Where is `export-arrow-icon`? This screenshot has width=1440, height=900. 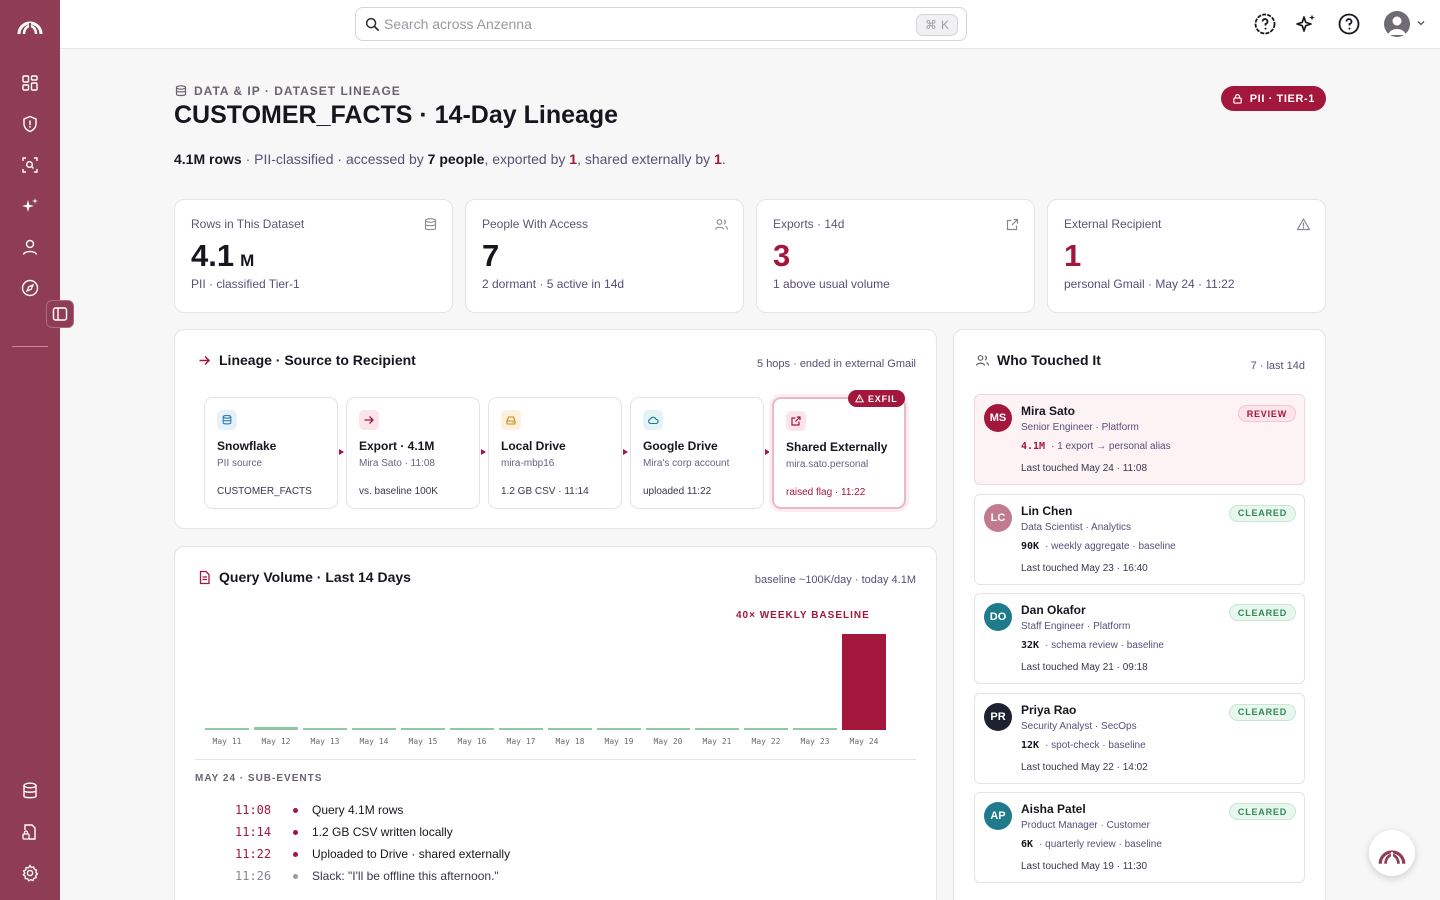 export-arrow-icon is located at coordinates (369, 420).